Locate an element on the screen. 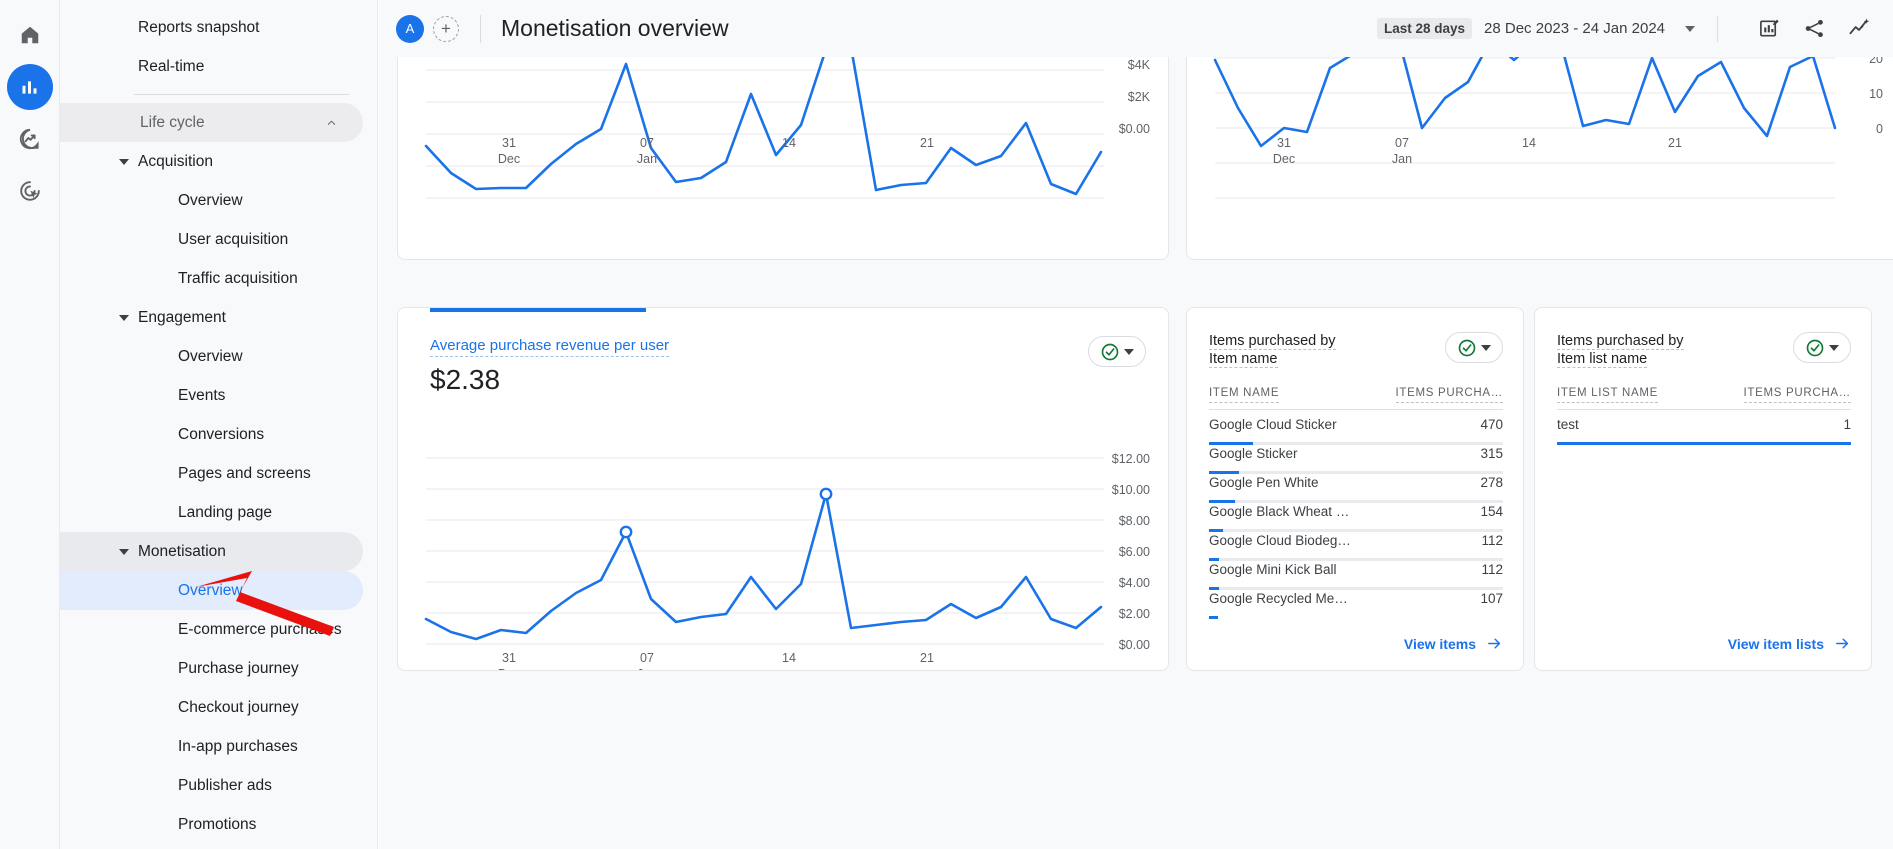 This screenshot has width=1893, height=849. sidebar-item-landing-page: Landing page is located at coordinates (211, 512).